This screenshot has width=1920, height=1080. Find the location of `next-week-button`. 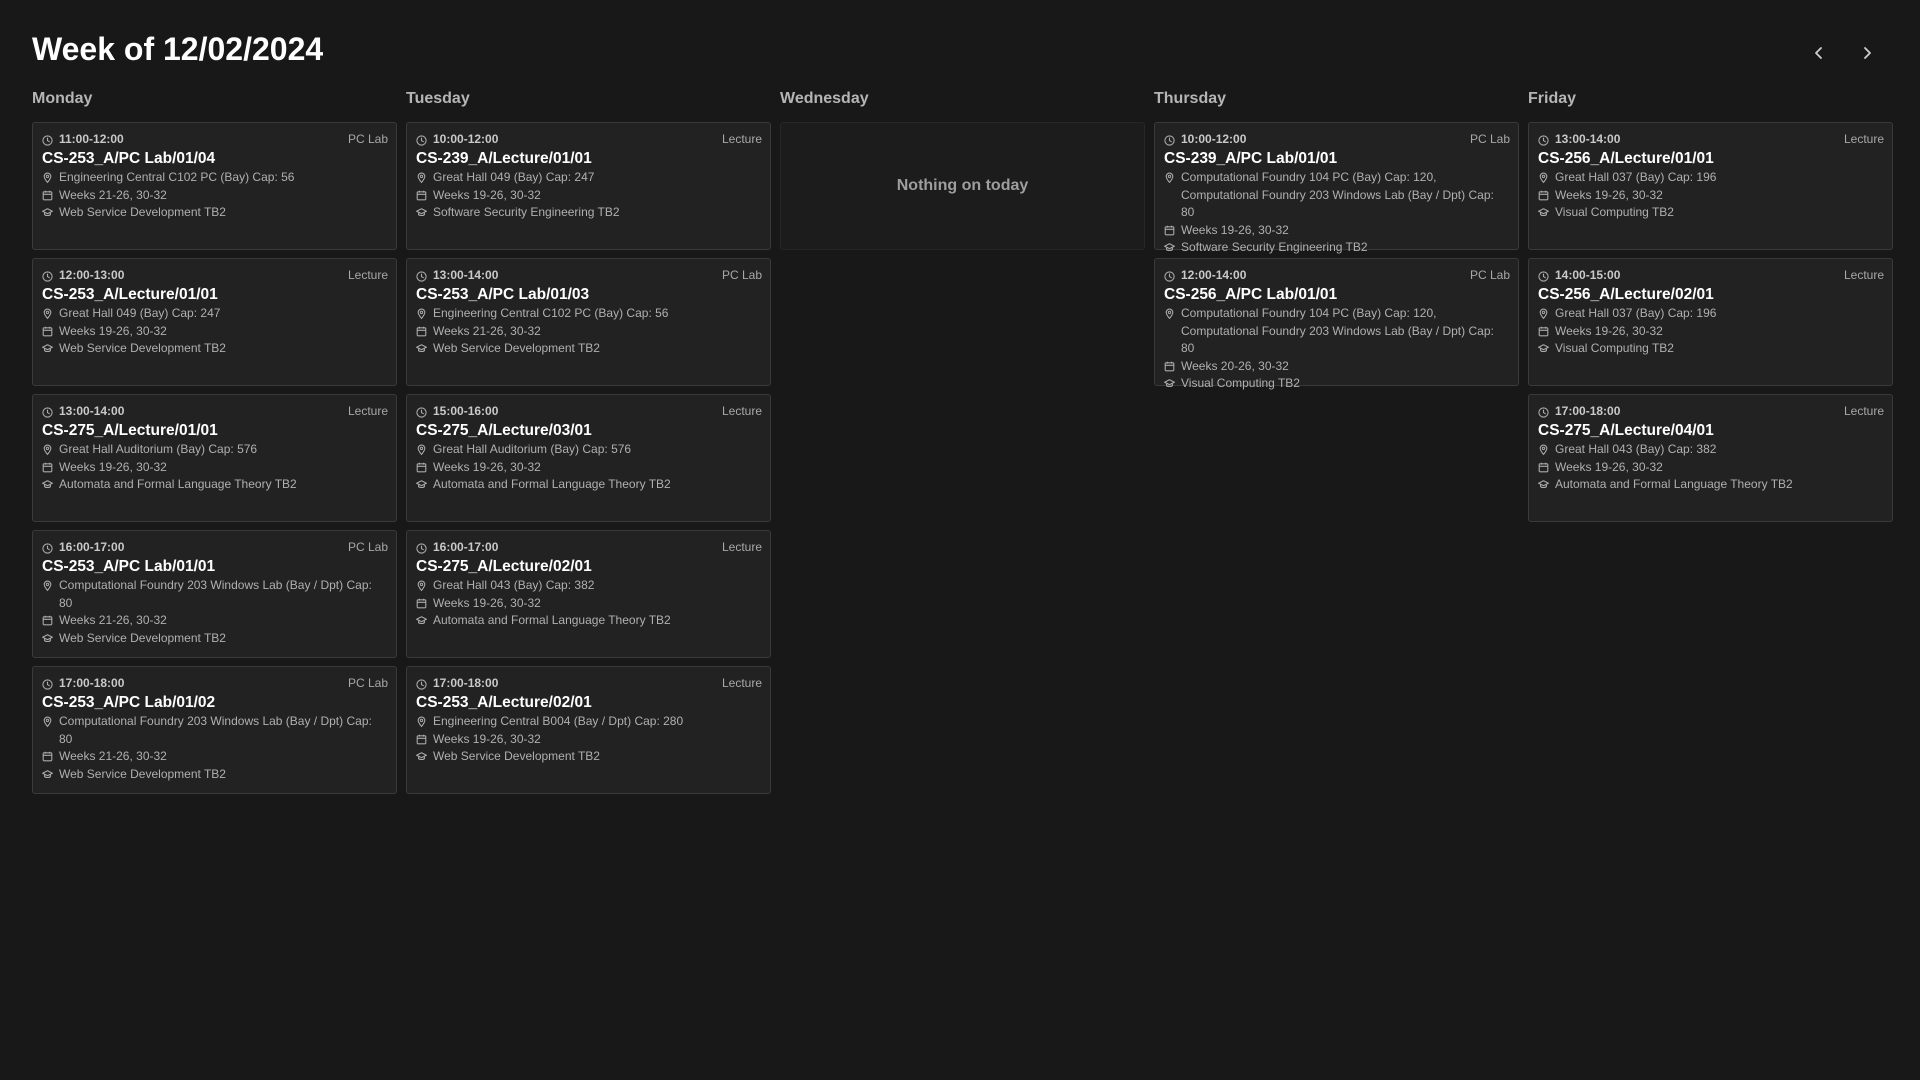

next-week-button is located at coordinates (1867, 53).